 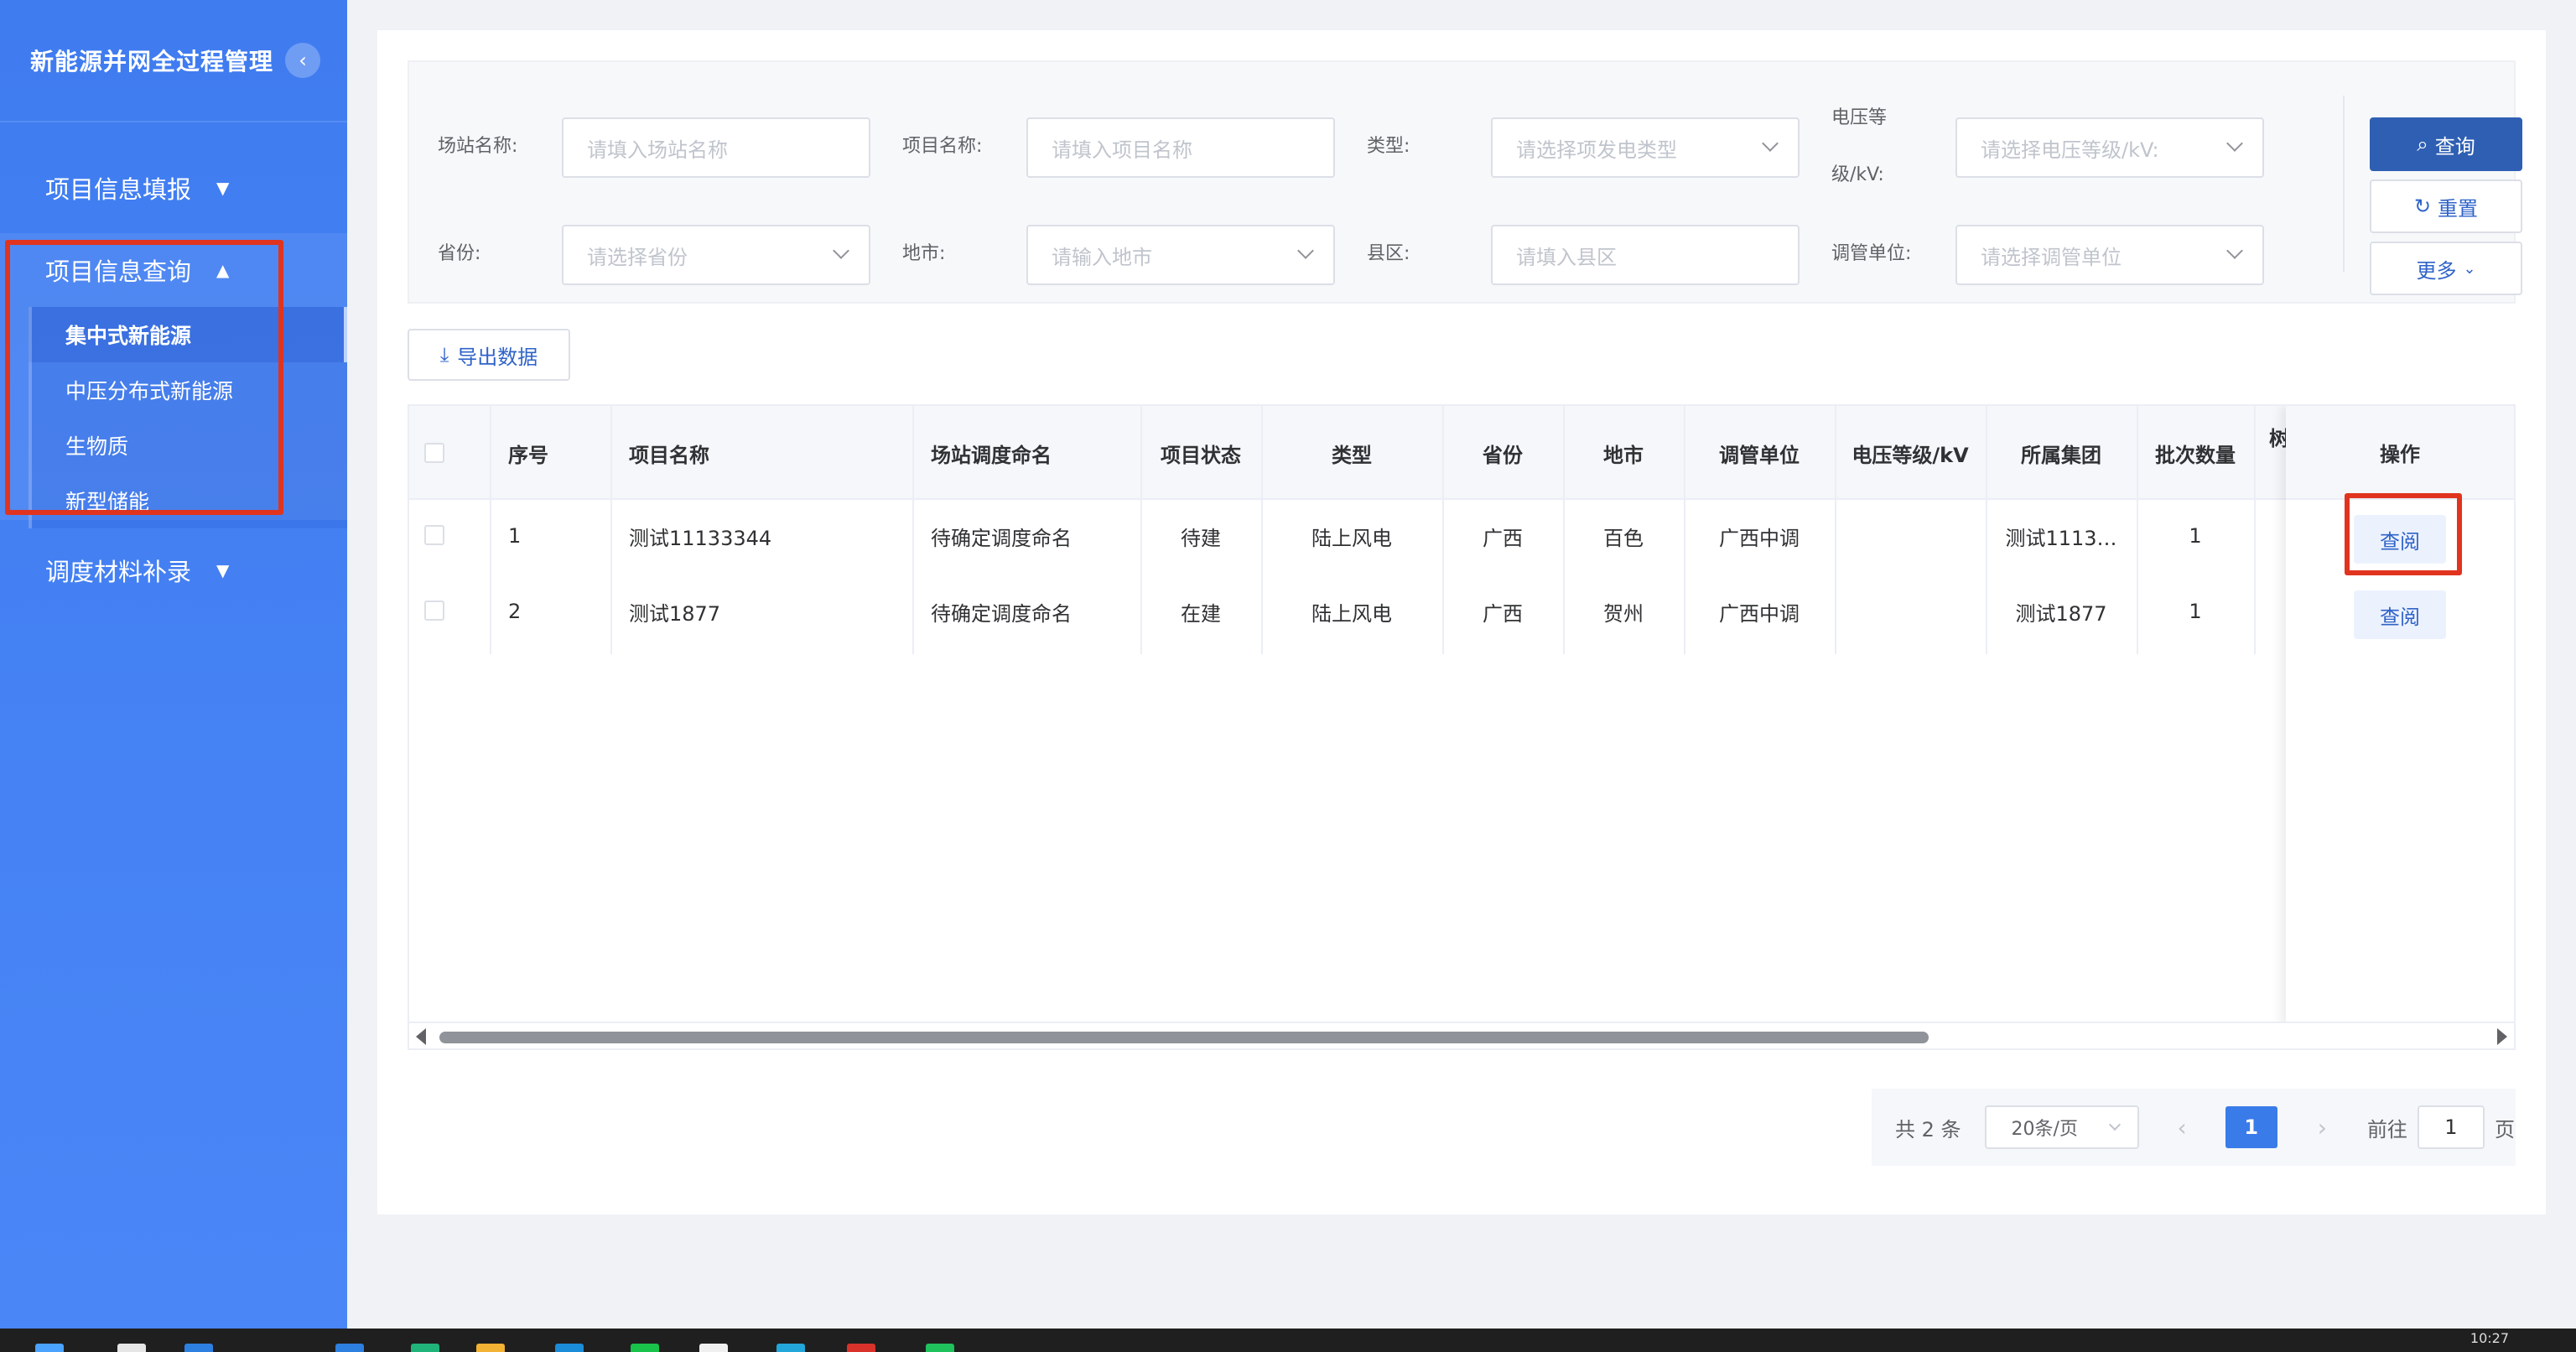 I want to click on menu-title-project-query: 项目信息查询 ▲, so click(x=173, y=270).